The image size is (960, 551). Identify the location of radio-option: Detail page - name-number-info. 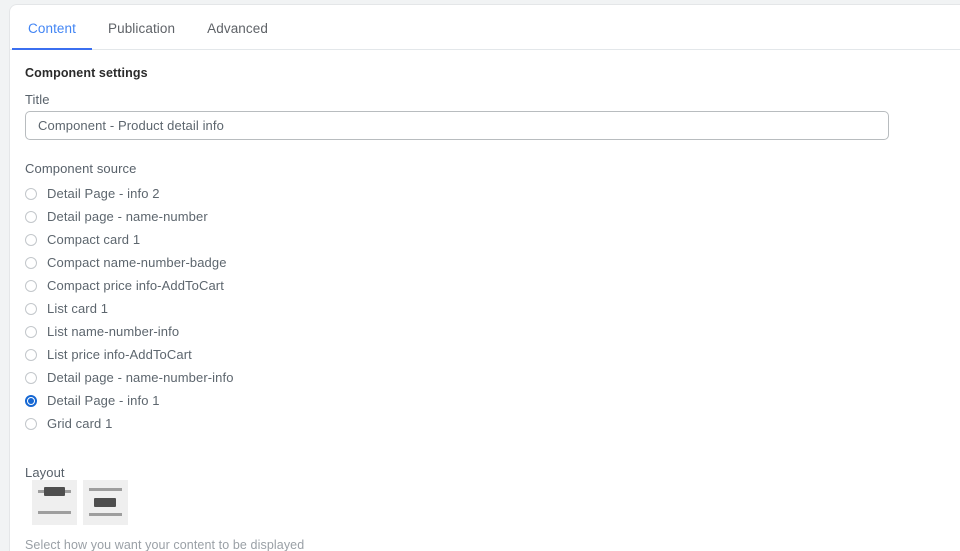
(275, 377).